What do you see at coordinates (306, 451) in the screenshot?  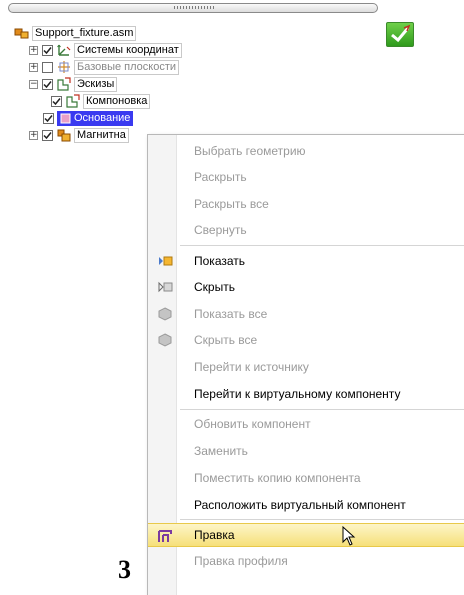 I see `menu-item-replace: Заменить` at bounding box center [306, 451].